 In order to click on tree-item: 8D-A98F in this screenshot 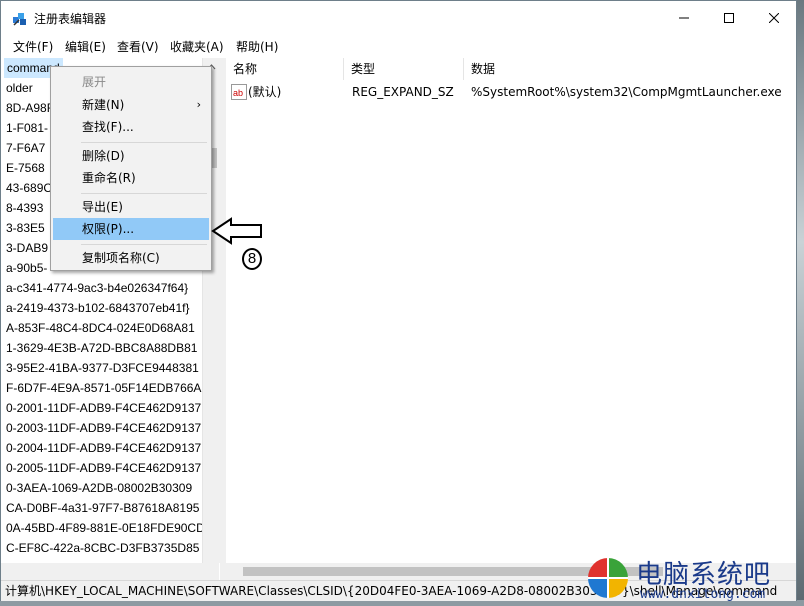, I will do `click(30, 108)`.